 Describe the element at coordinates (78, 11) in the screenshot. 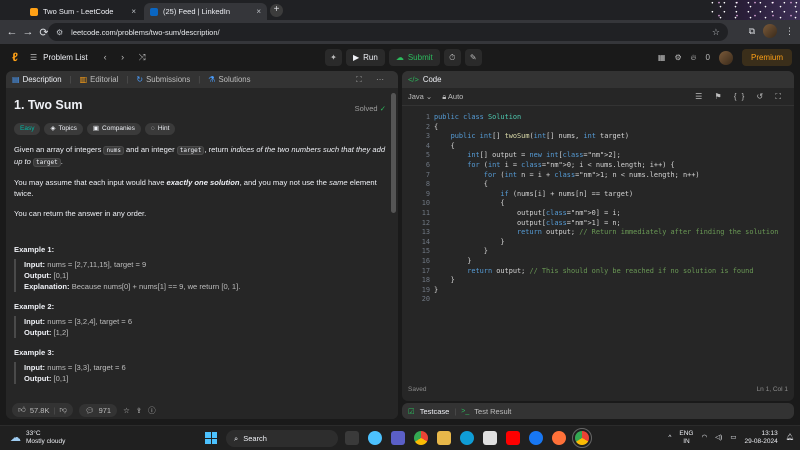

I see `tab-title: Two Sum - LeetCode` at that location.